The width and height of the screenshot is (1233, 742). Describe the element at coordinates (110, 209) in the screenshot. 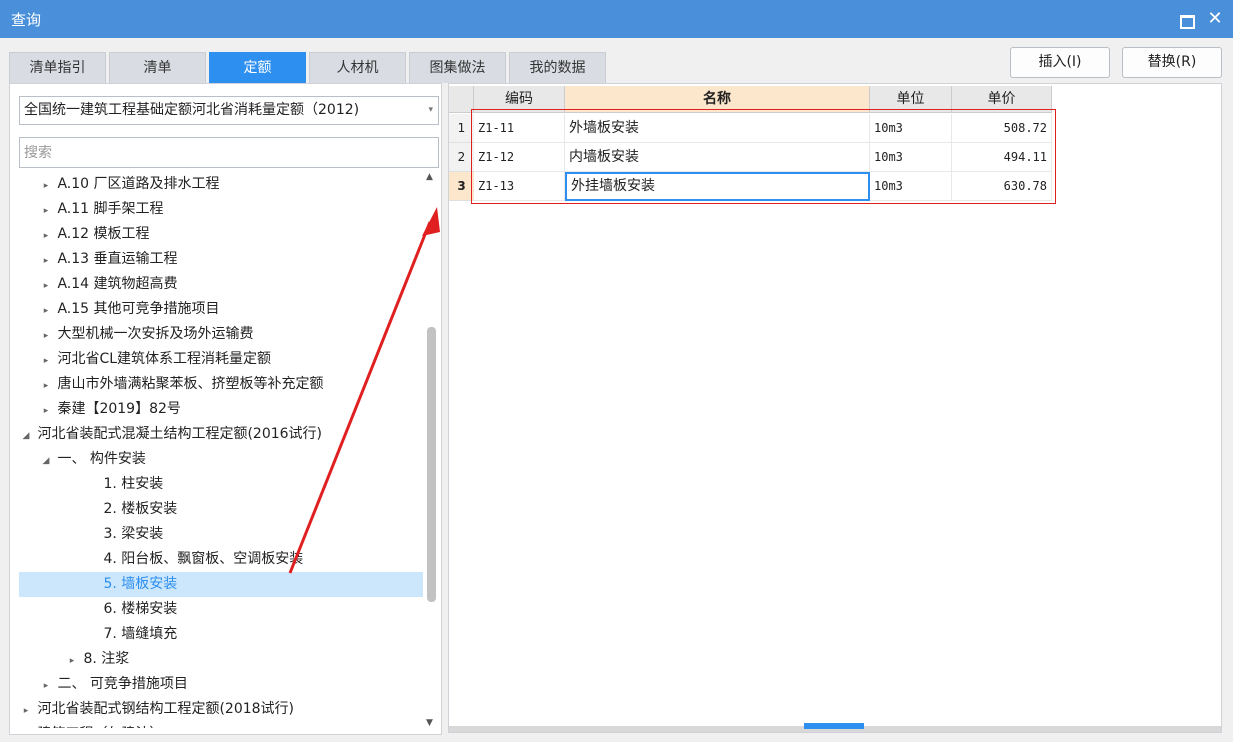

I see `tree-item-label: A.11 脚手架工程` at that location.